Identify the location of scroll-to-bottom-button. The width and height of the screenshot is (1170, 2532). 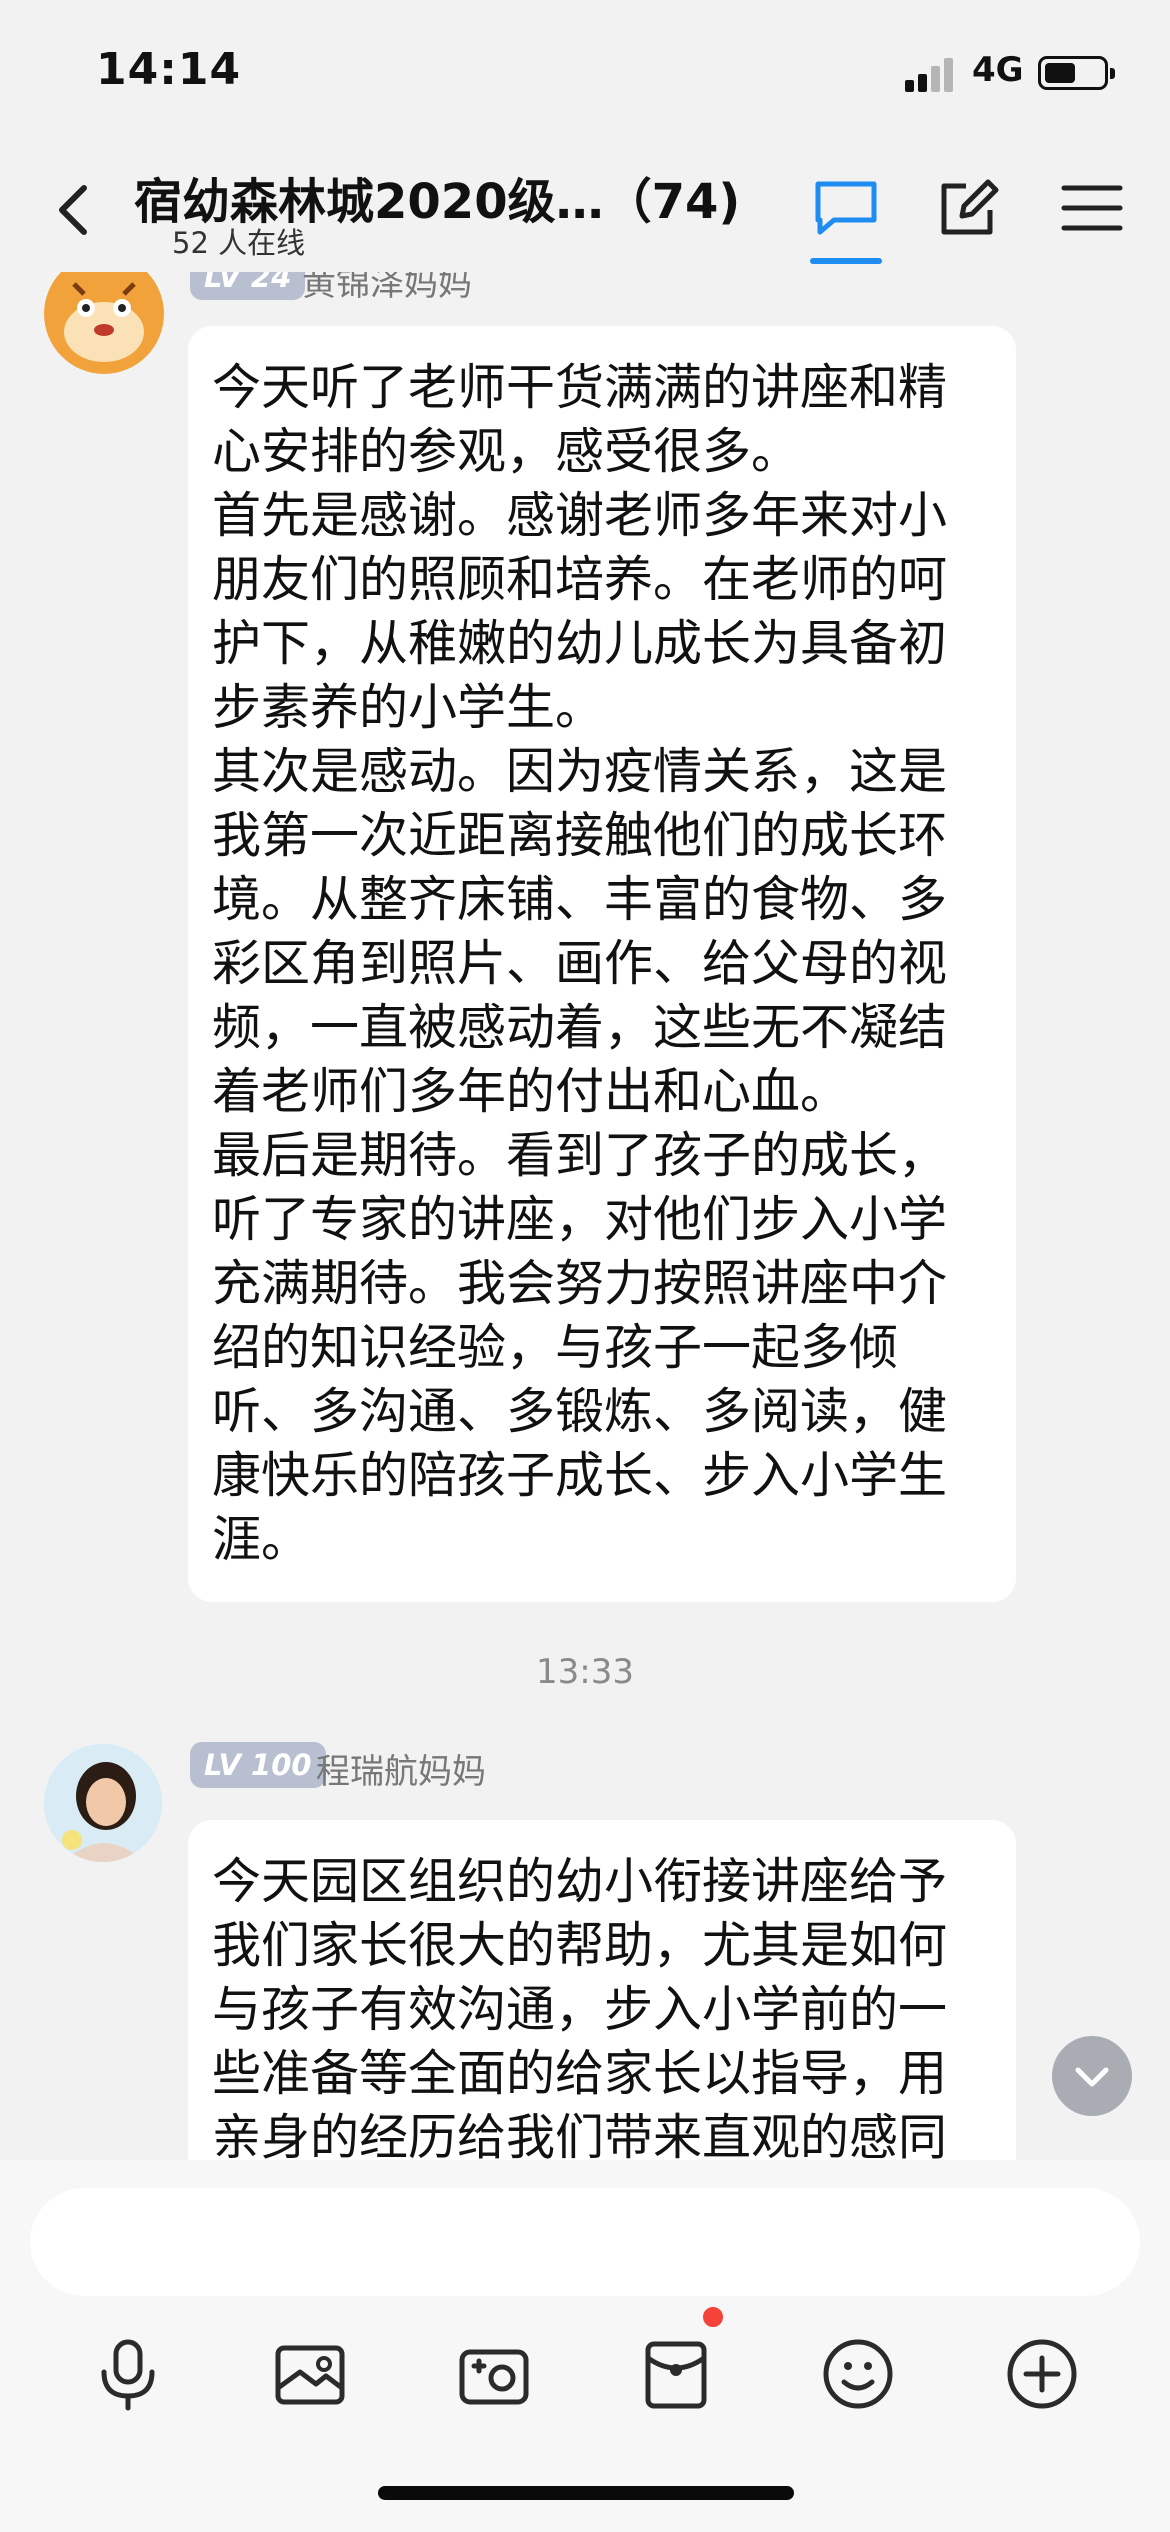
(1092, 2076).